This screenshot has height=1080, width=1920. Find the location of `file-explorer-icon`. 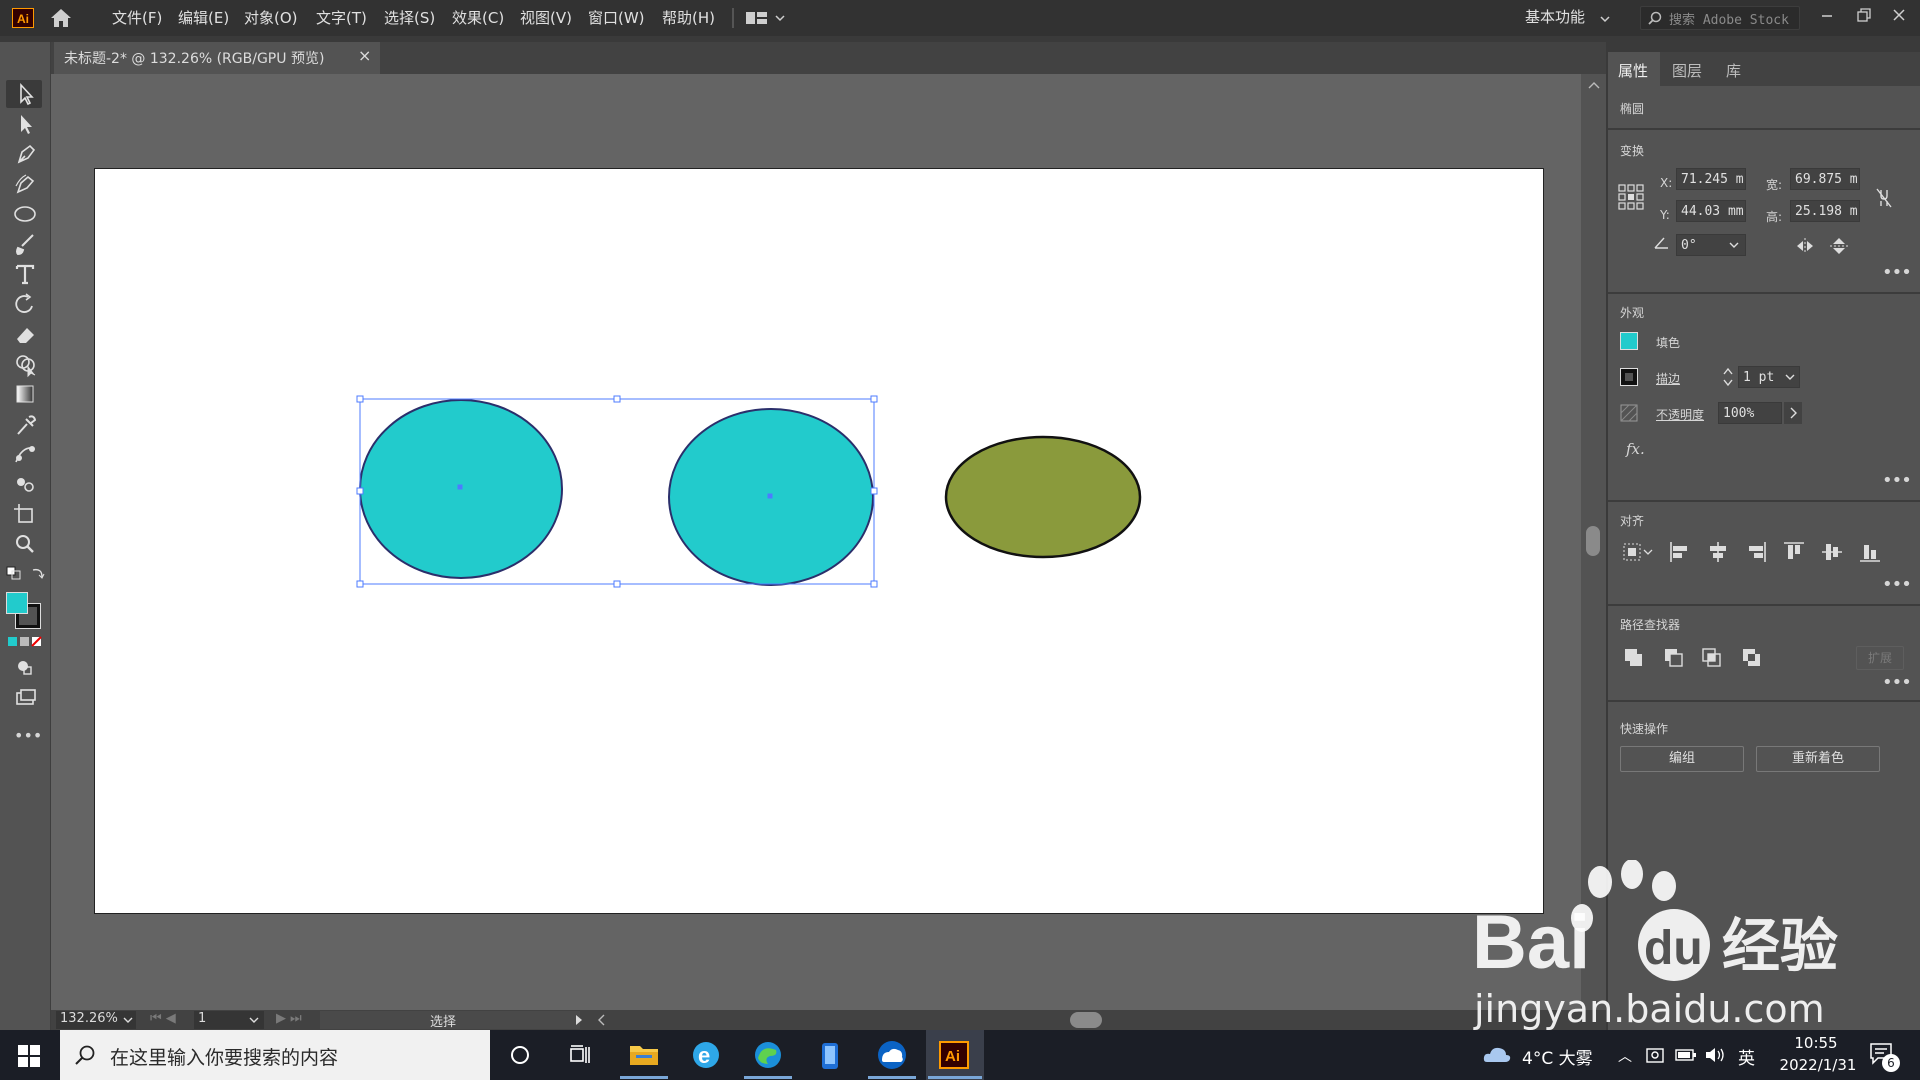

file-explorer-icon is located at coordinates (644, 1055).